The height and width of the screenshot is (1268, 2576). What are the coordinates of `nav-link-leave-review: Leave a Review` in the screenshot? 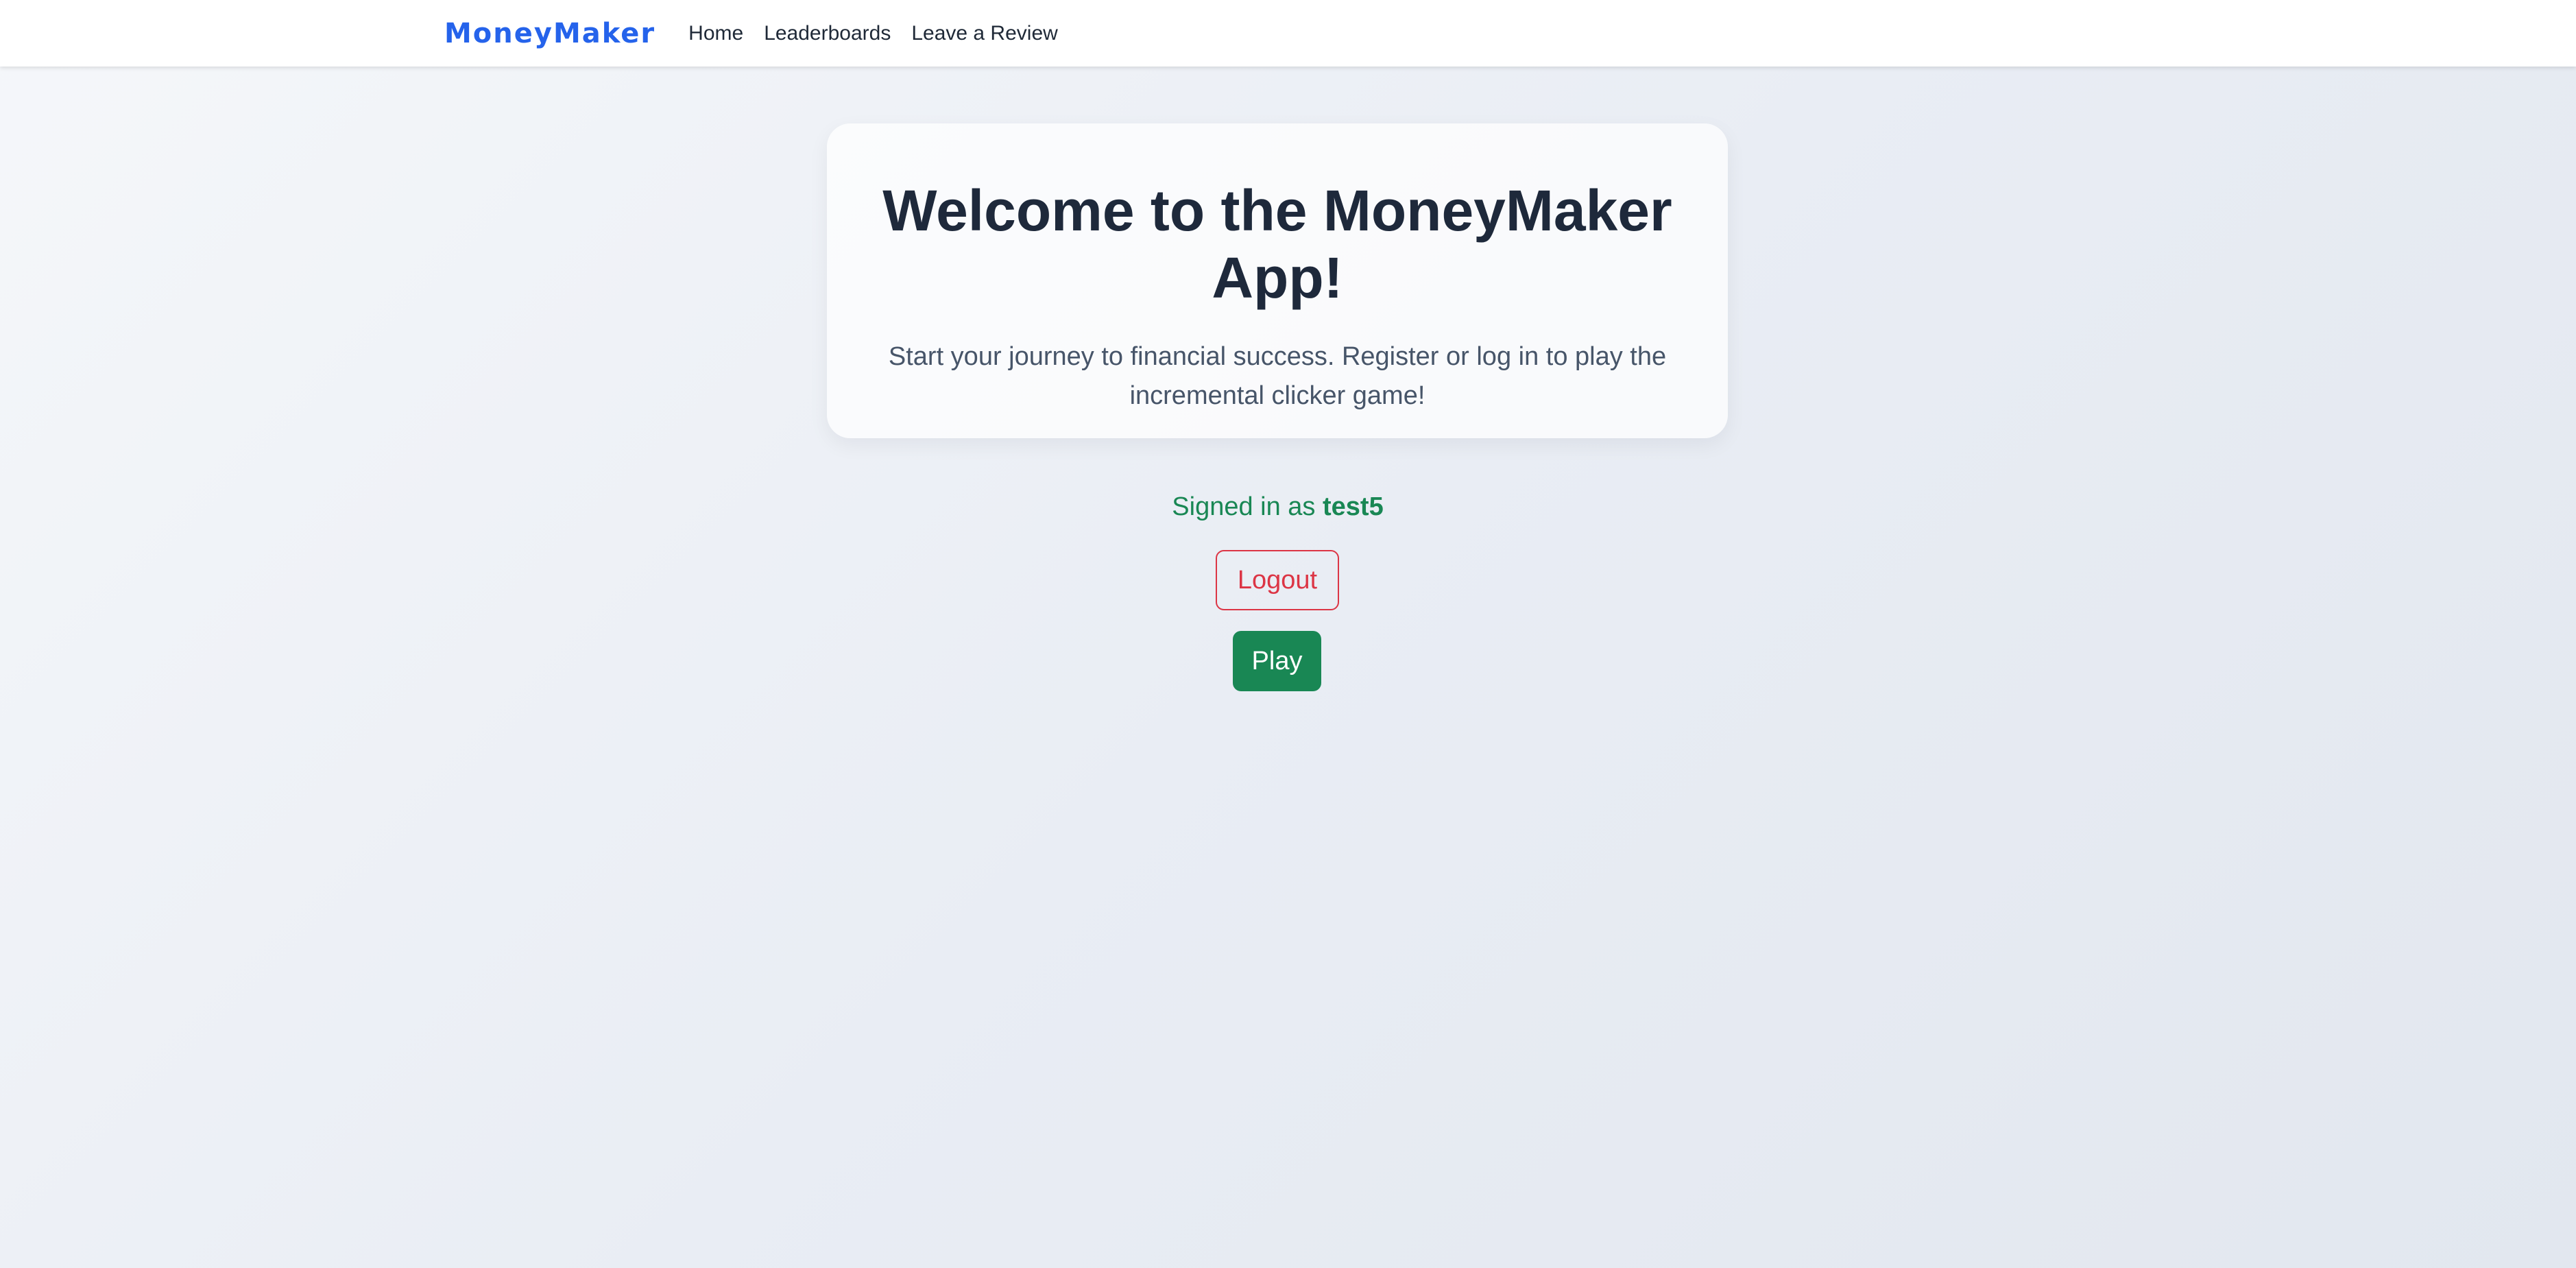 It's located at (984, 33).